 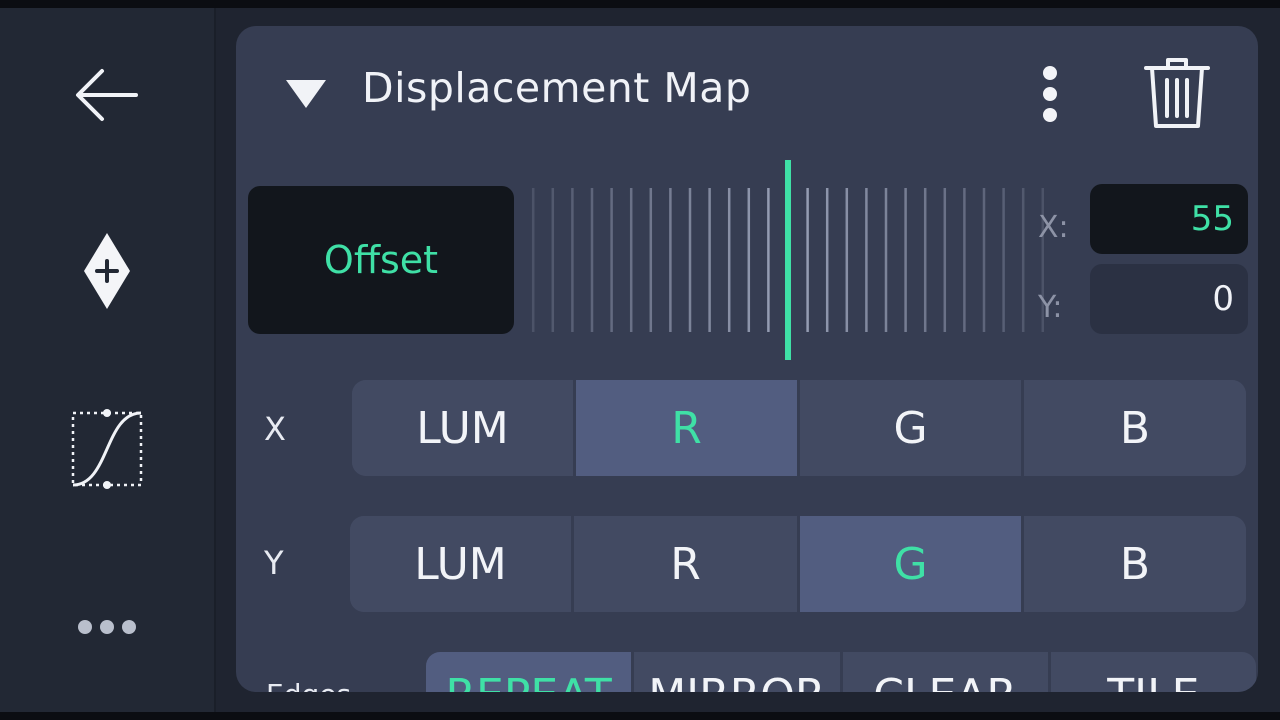 I want to click on more-button, so click(x=107, y=627).